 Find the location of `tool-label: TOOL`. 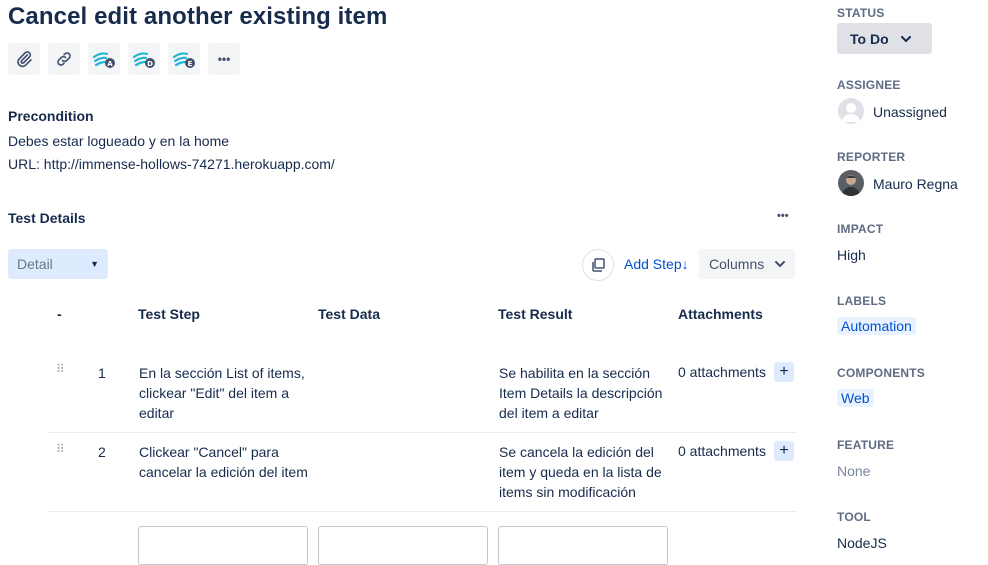

tool-label: TOOL is located at coordinates (854, 517).